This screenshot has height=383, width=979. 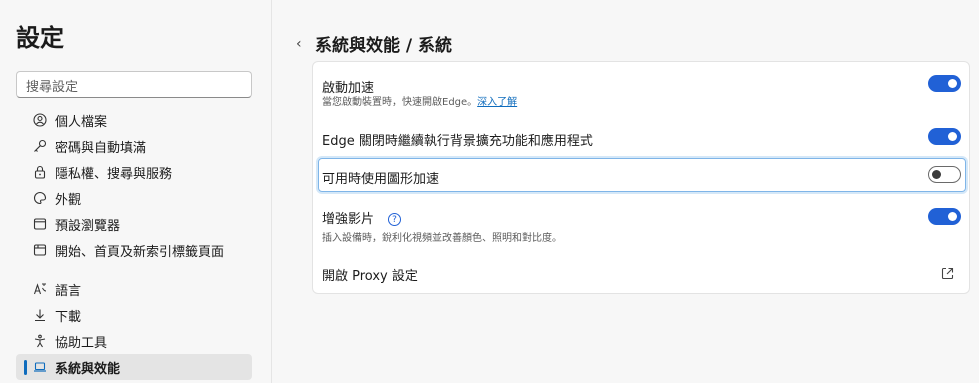 I want to click on background-apps-toggle, so click(x=944, y=136).